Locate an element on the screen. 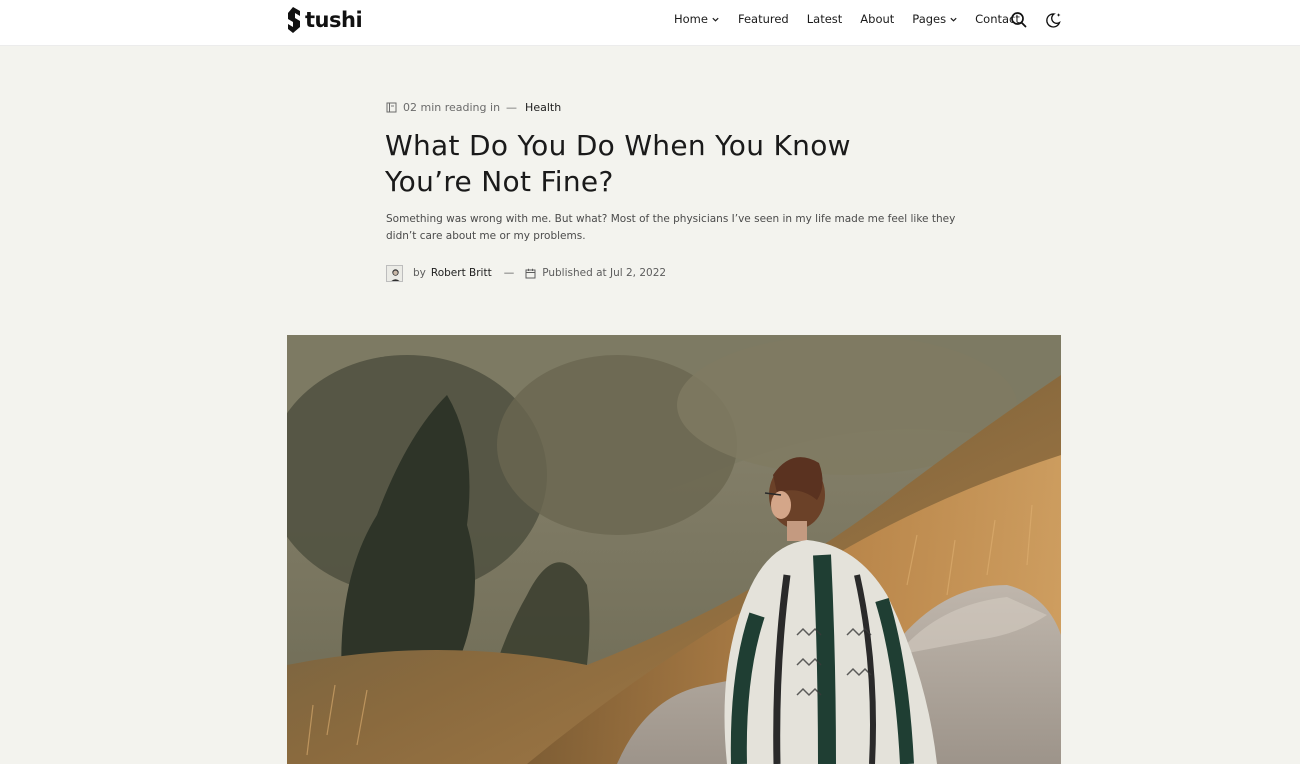 This screenshot has height=764, width=1300. nav-item-label: Latest is located at coordinates (824, 19).